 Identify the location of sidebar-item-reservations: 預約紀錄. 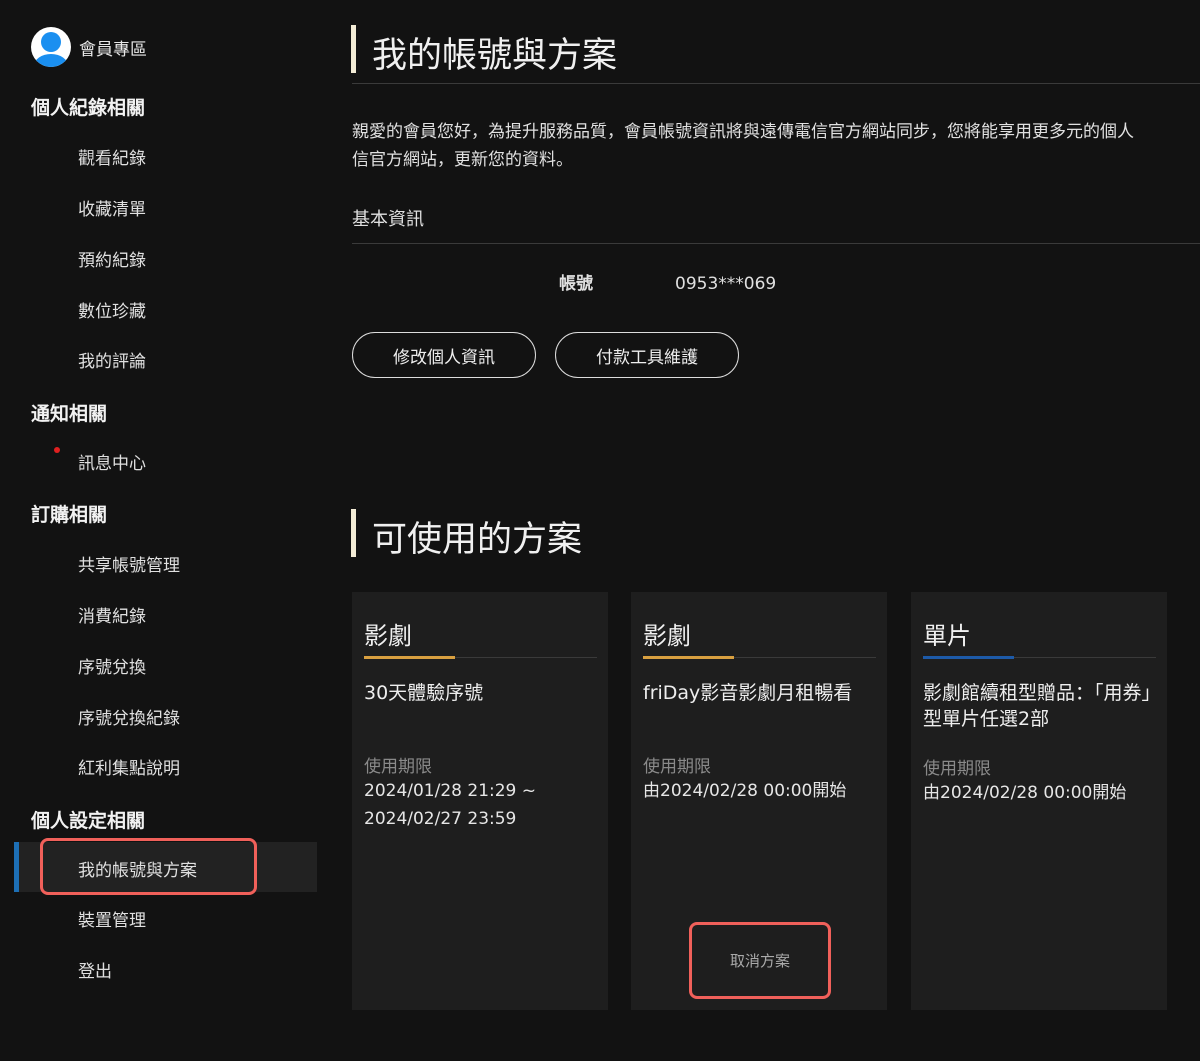
(112, 258).